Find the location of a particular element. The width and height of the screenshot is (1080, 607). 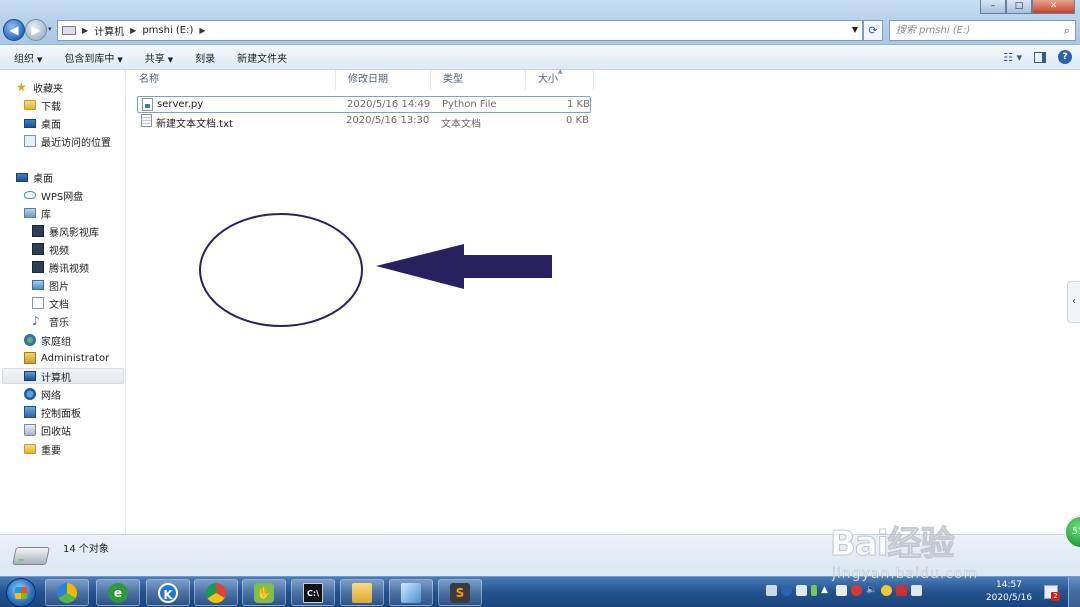

sidebar-item-computer: 计算机 is located at coordinates (63, 376).